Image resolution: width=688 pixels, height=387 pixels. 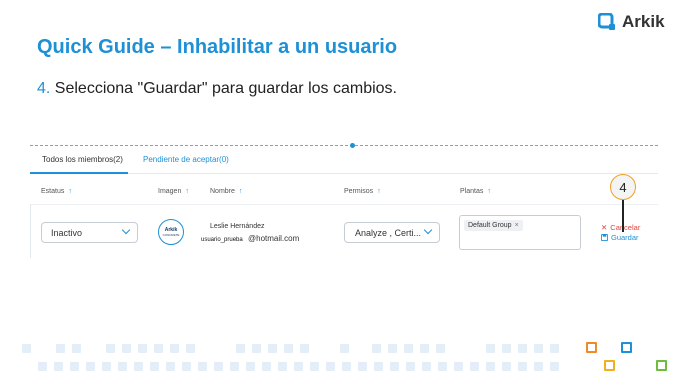 I want to click on arkik-logo: Arkik, so click(x=631, y=22).